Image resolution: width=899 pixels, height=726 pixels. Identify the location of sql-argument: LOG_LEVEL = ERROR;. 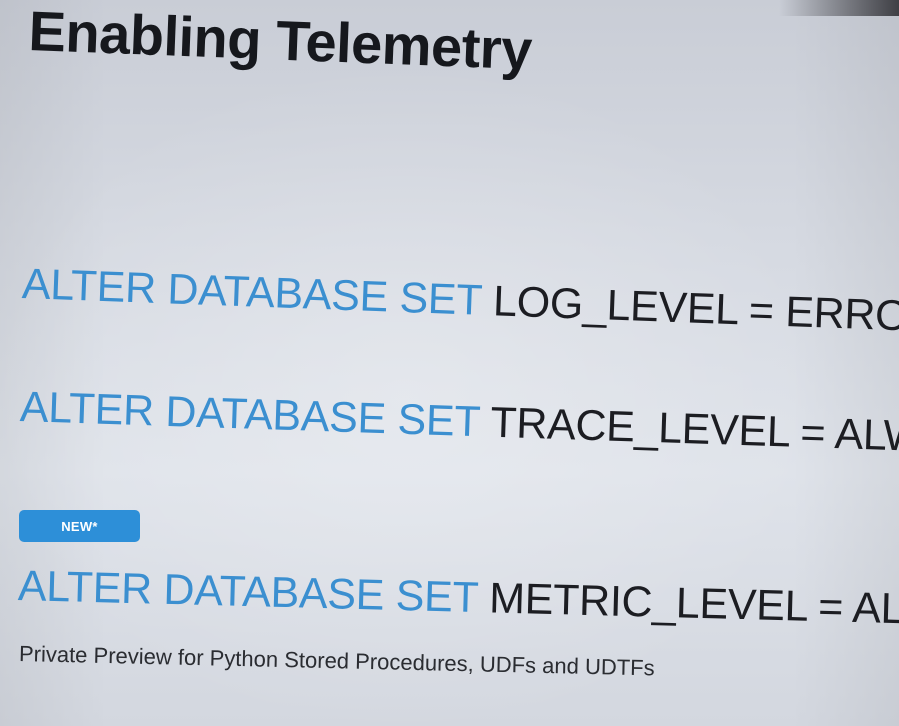
(695, 310).